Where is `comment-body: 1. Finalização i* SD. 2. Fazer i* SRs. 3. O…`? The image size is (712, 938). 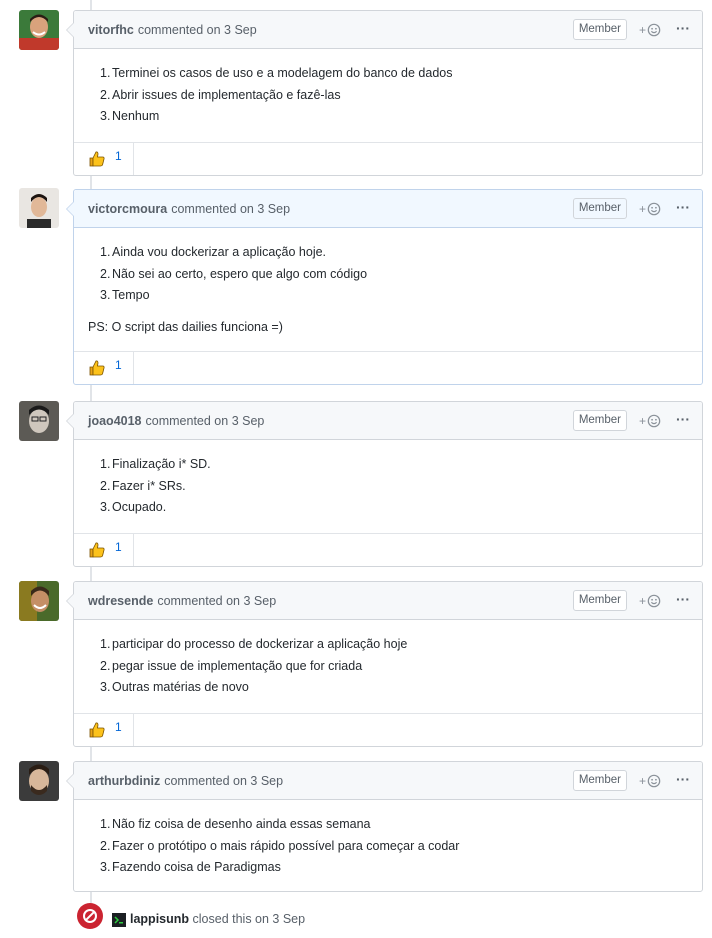 comment-body: 1. Finalização i* SD. 2. Fazer i* SRs. 3. O… is located at coordinates (388, 486).